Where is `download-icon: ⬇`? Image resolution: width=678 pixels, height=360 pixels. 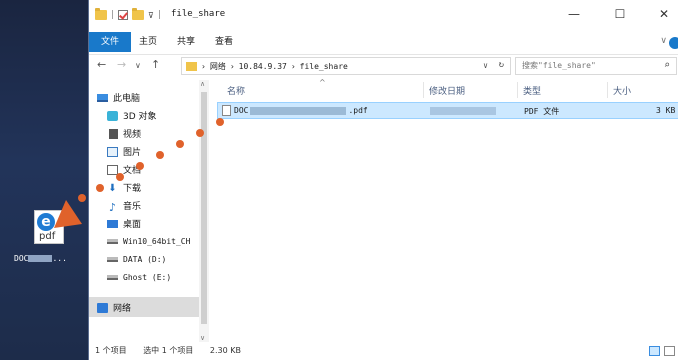 download-icon: ⬇ is located at coordinates (112, 188).